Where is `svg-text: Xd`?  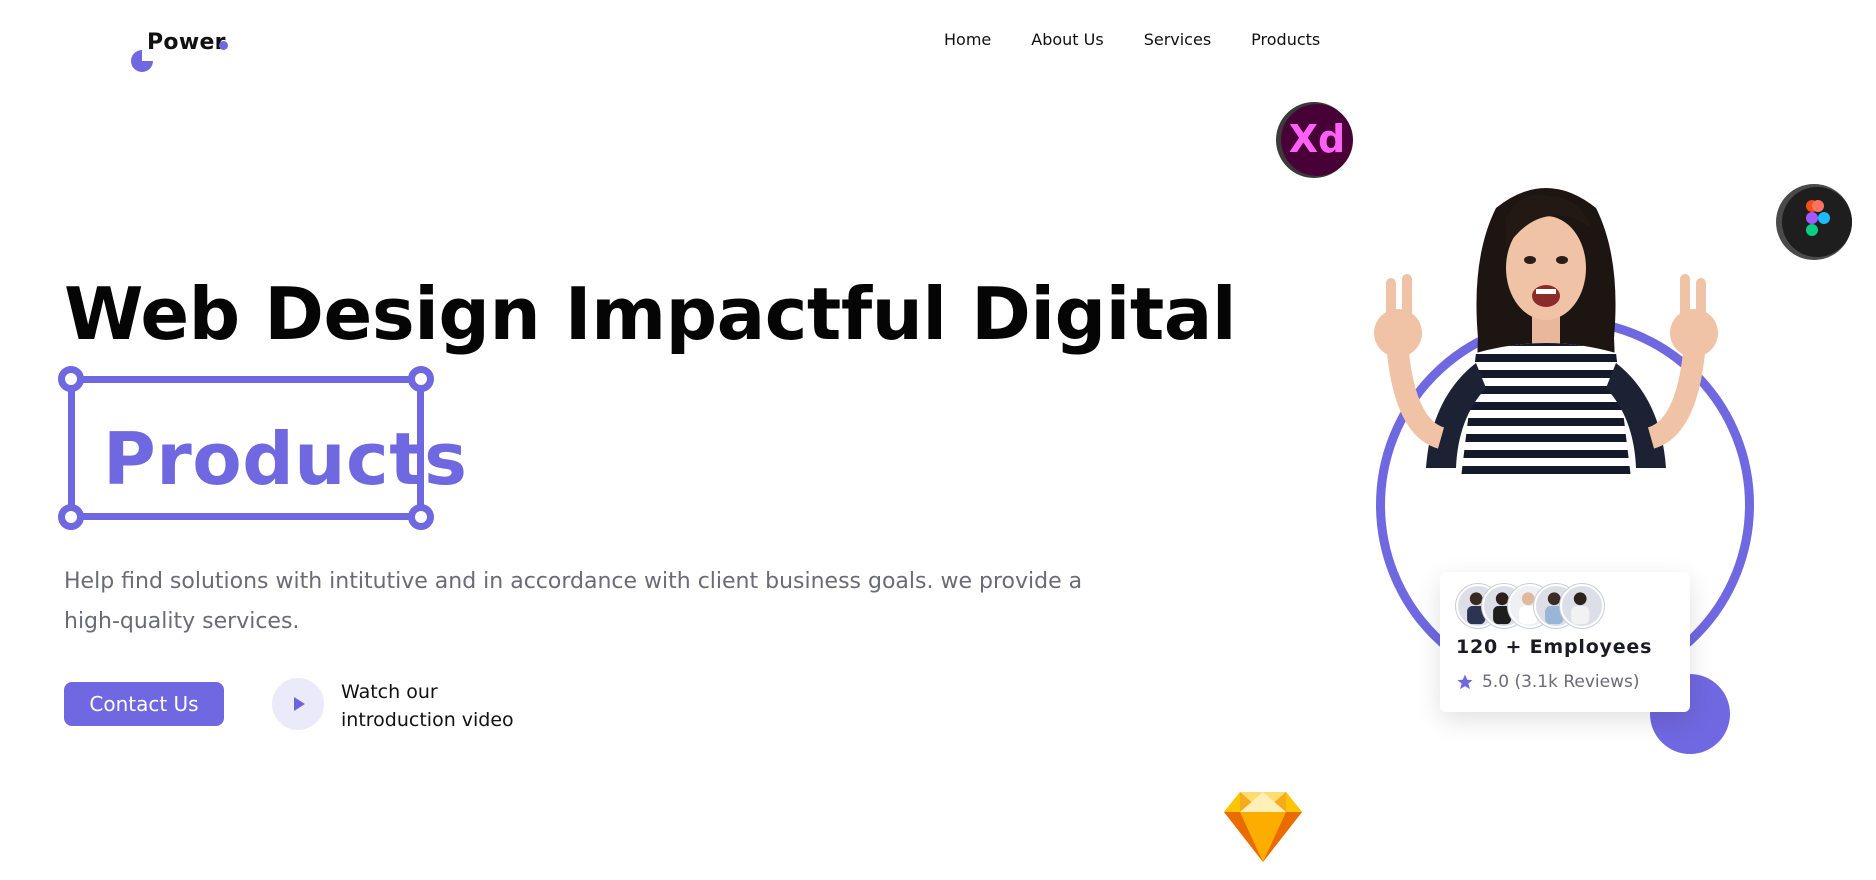 svg-text: Xd is located at coordinates (1317, 139).